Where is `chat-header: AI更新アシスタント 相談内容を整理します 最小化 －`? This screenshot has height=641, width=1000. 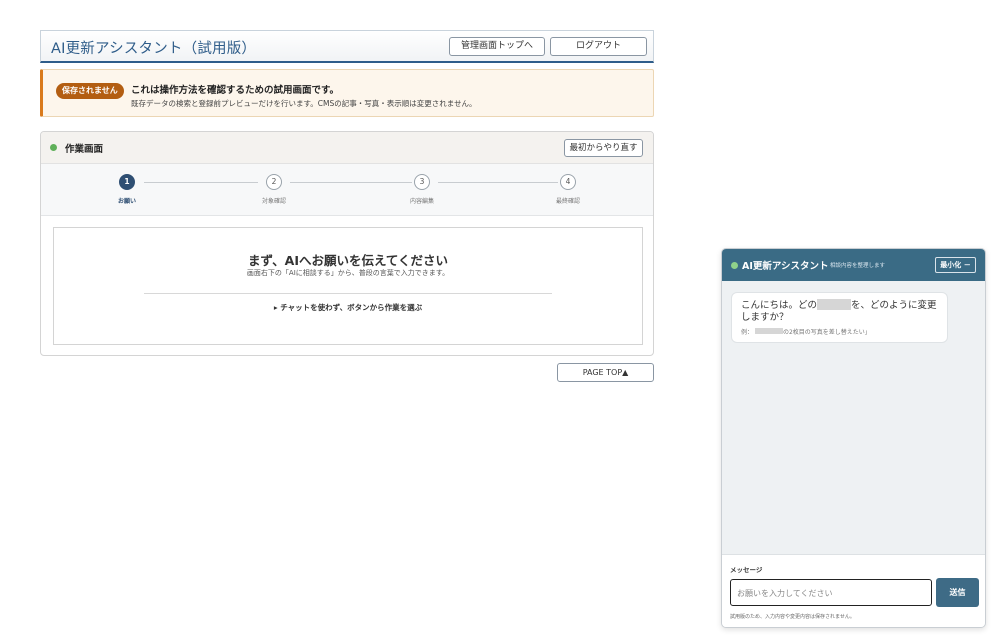
chat-header: AI更新アシスタント 相談内容を整理します 最小化 － is located at coordinates (853, 265).